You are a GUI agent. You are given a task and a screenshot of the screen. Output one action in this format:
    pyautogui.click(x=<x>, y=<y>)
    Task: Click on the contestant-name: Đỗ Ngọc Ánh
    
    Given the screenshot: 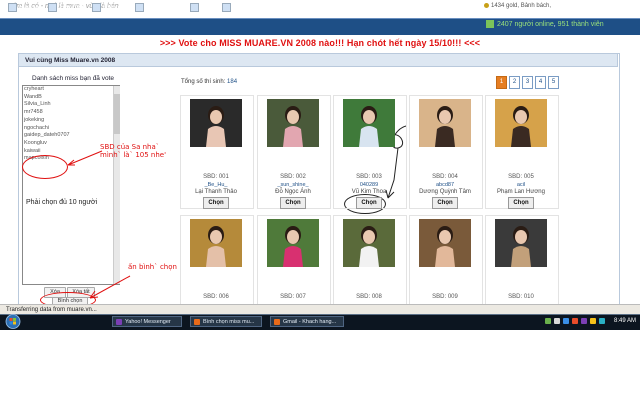 What is the action you would take?
    pyautogui.click(x=293, y=192)
    